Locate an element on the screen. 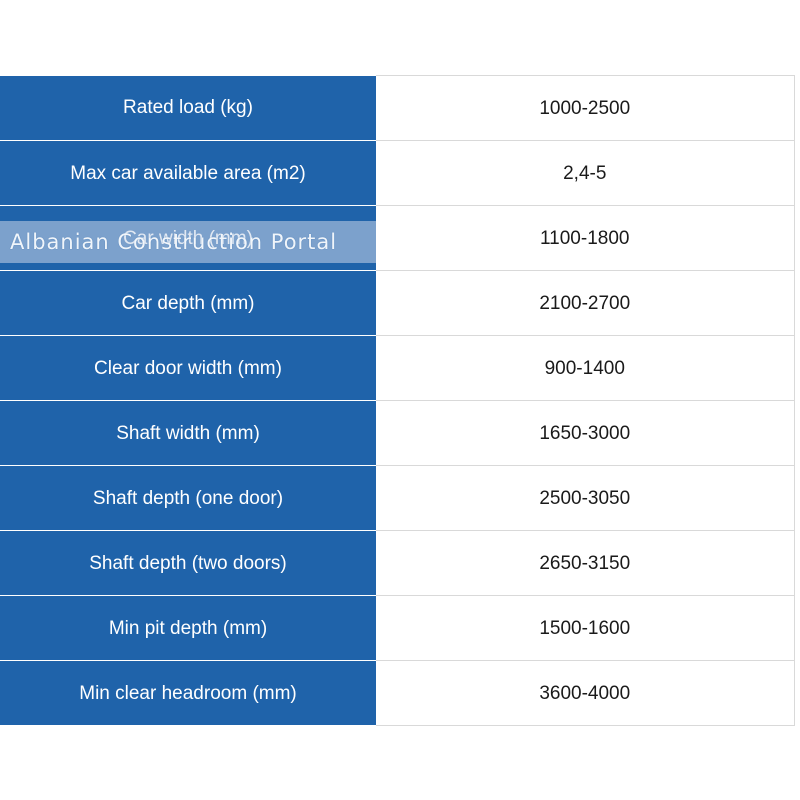 The height and width of the screenshot is (800, 800). table-row: Clear door width (mm) 900-1400 is located at coordinates (397, 368).